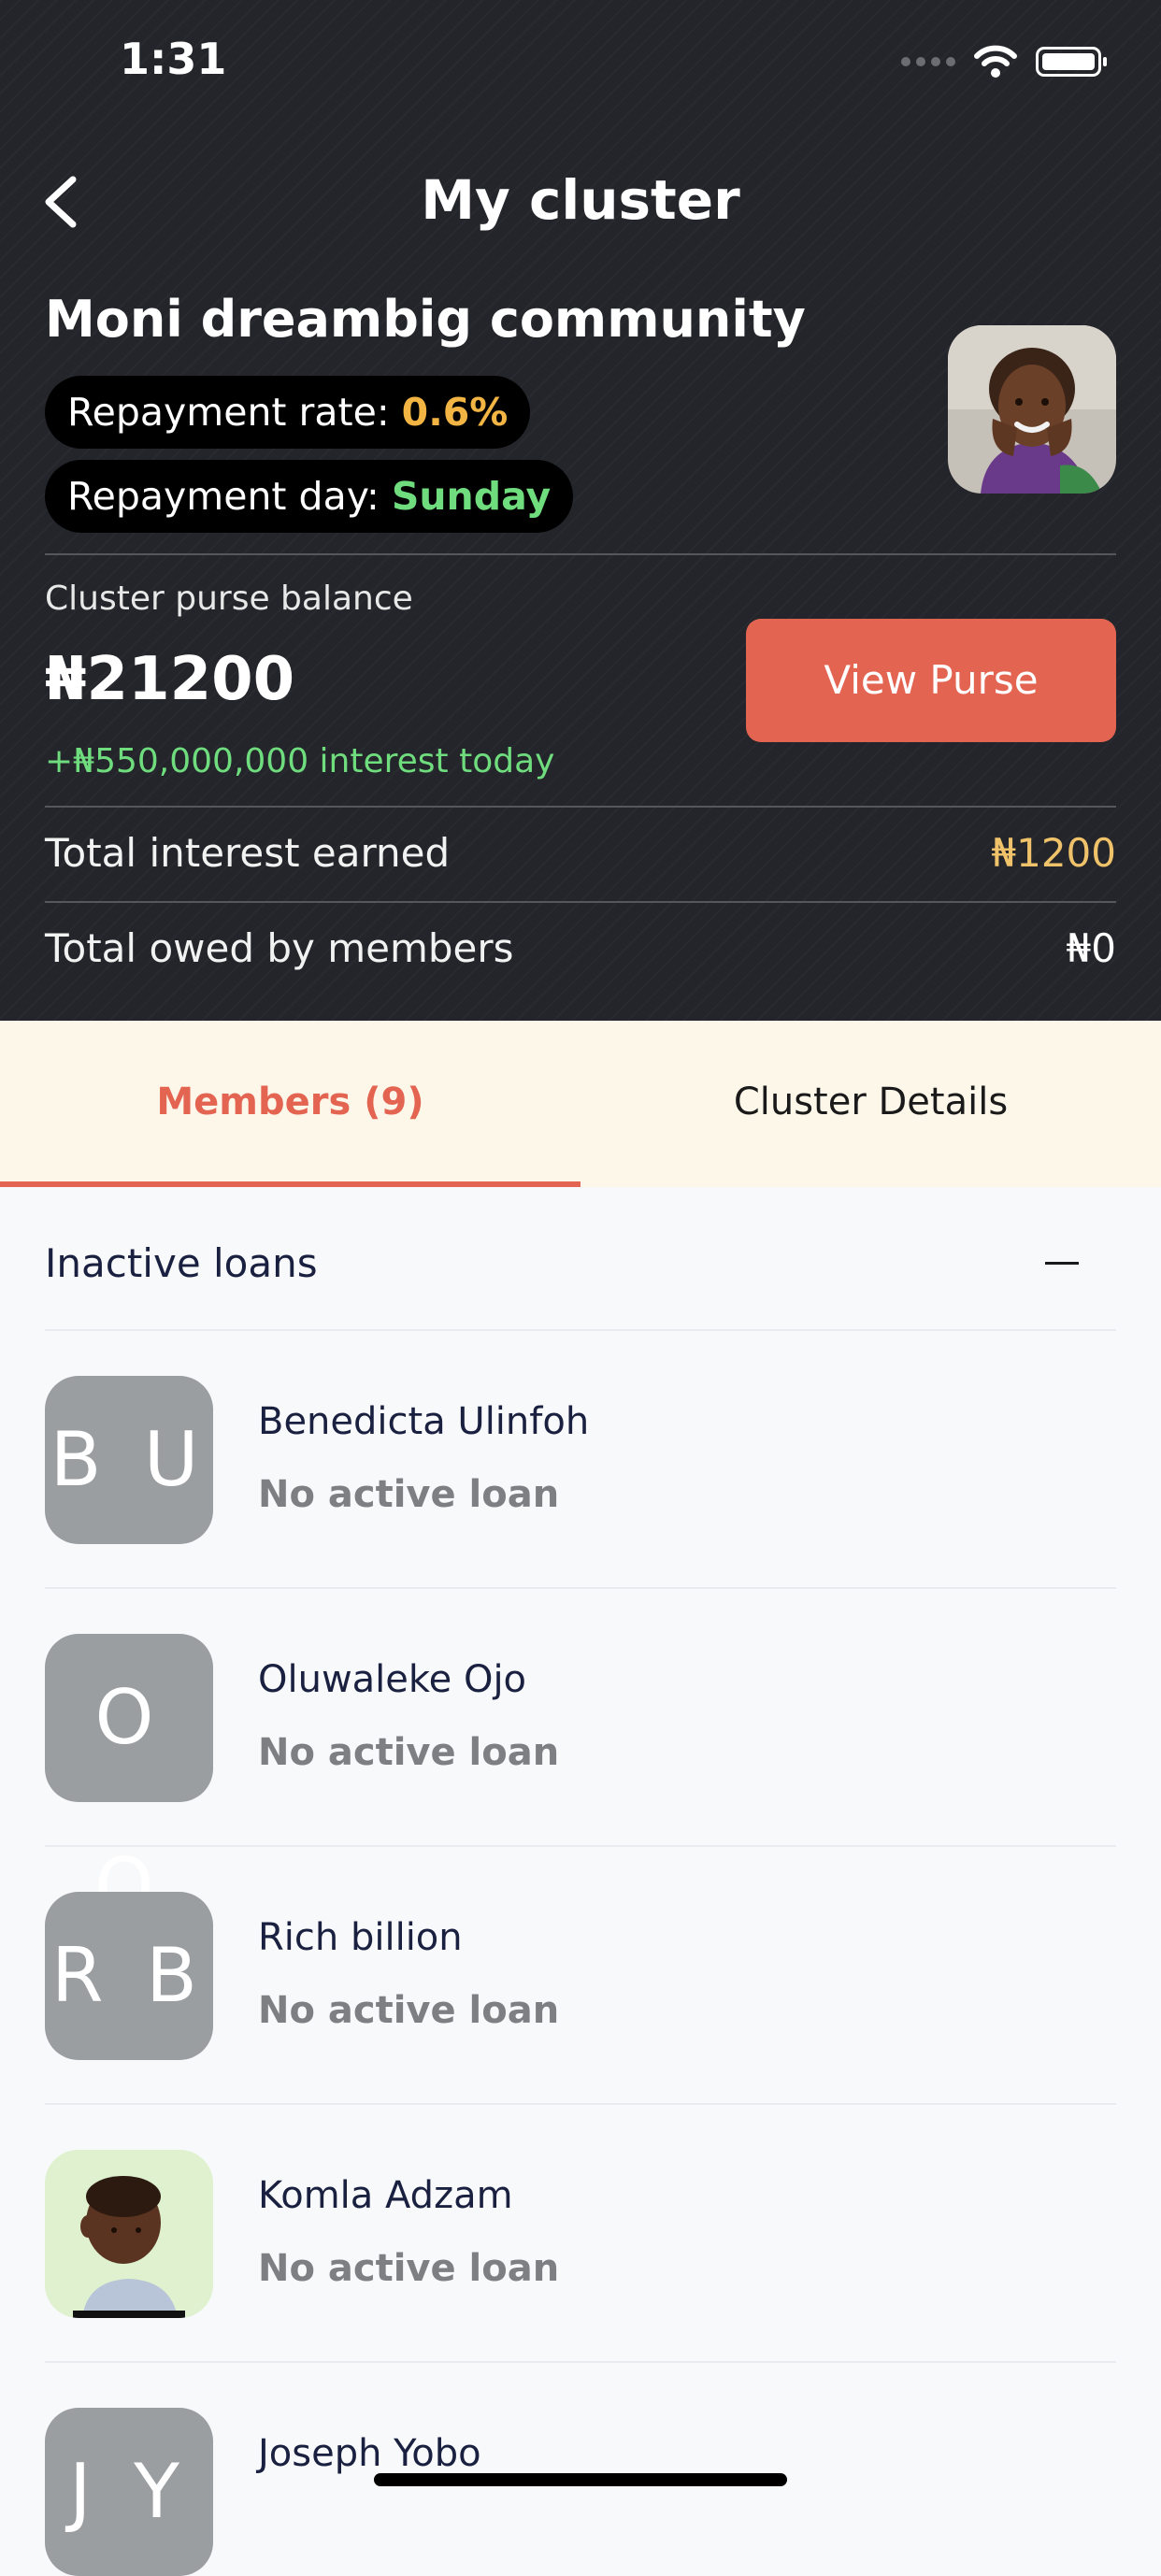  Describe the element at coordinates (290, 1184) in the screenshot. I see `active-tab-indicator` at that location.